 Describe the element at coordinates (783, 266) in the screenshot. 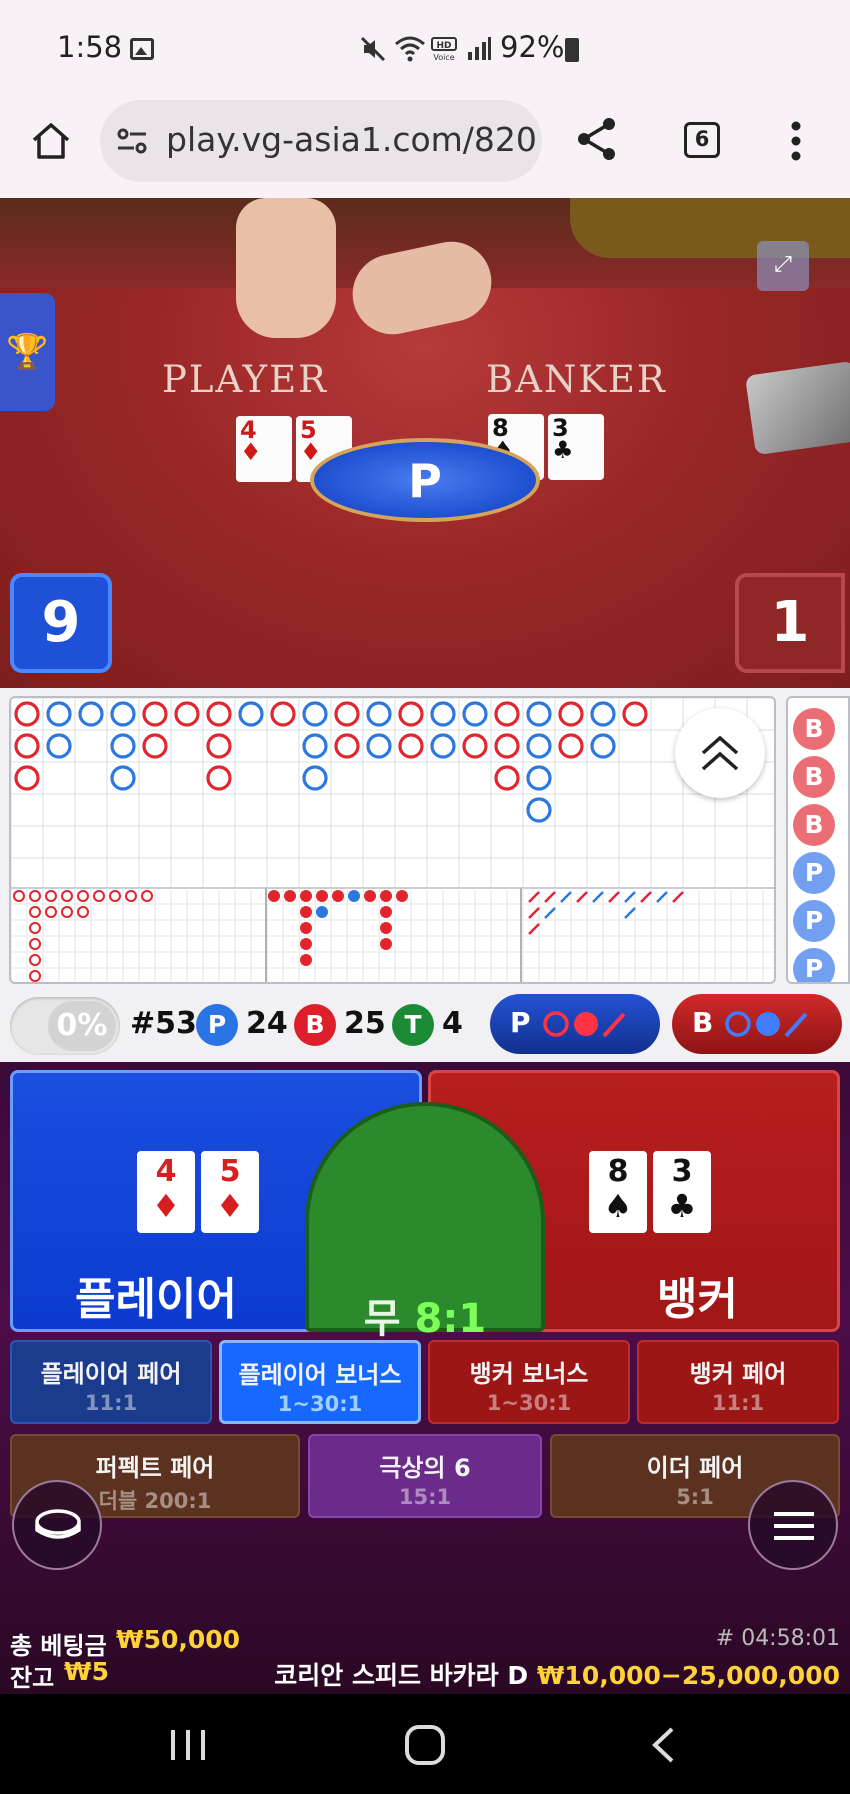

I see `fullscreen-icon: ⤢` at that location.